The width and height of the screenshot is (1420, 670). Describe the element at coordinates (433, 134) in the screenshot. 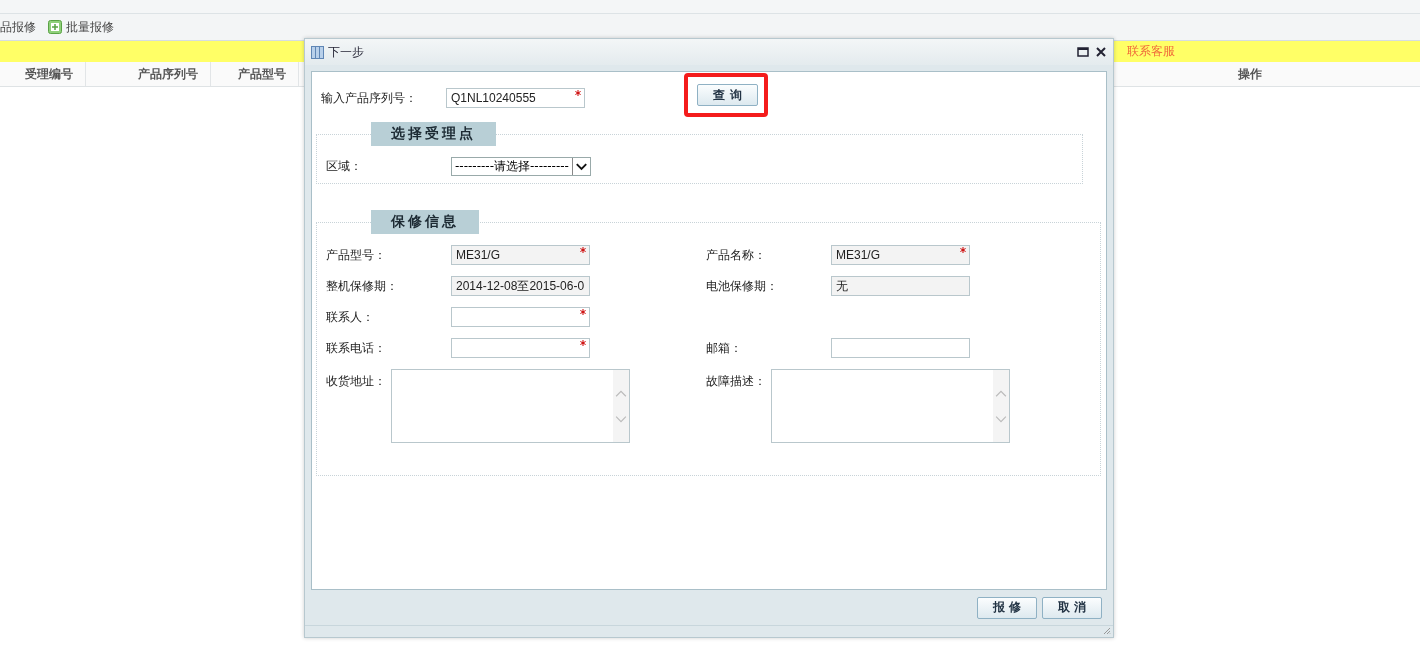

I see `section-title: 选择受理点` at that location.